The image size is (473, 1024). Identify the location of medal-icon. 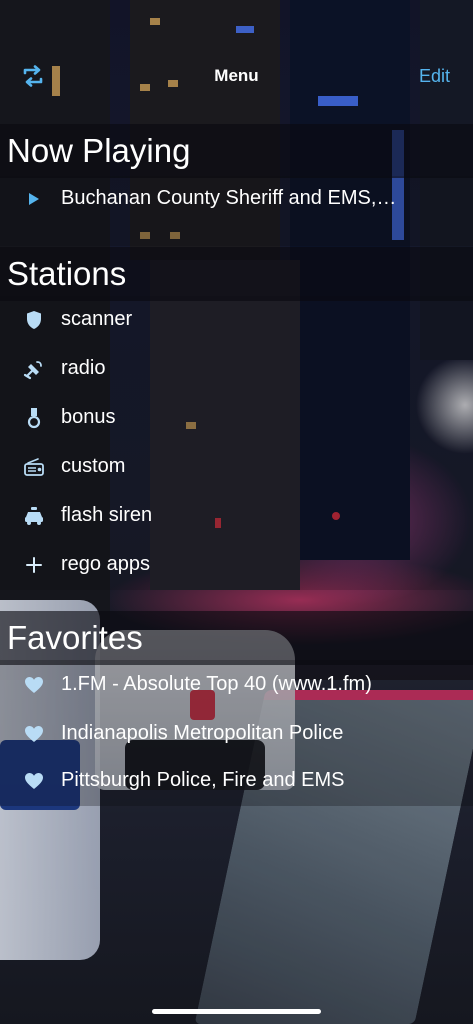
(34, 418).